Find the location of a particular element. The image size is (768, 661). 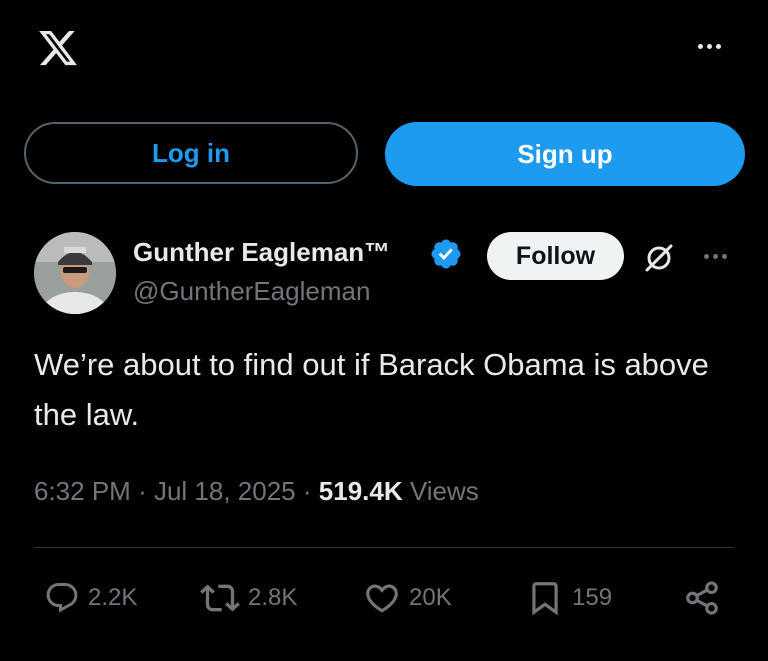

post-meta: 6:32 PM · Jul 18, 2025 · 519.4K Views is located at coordinates (256, 491).